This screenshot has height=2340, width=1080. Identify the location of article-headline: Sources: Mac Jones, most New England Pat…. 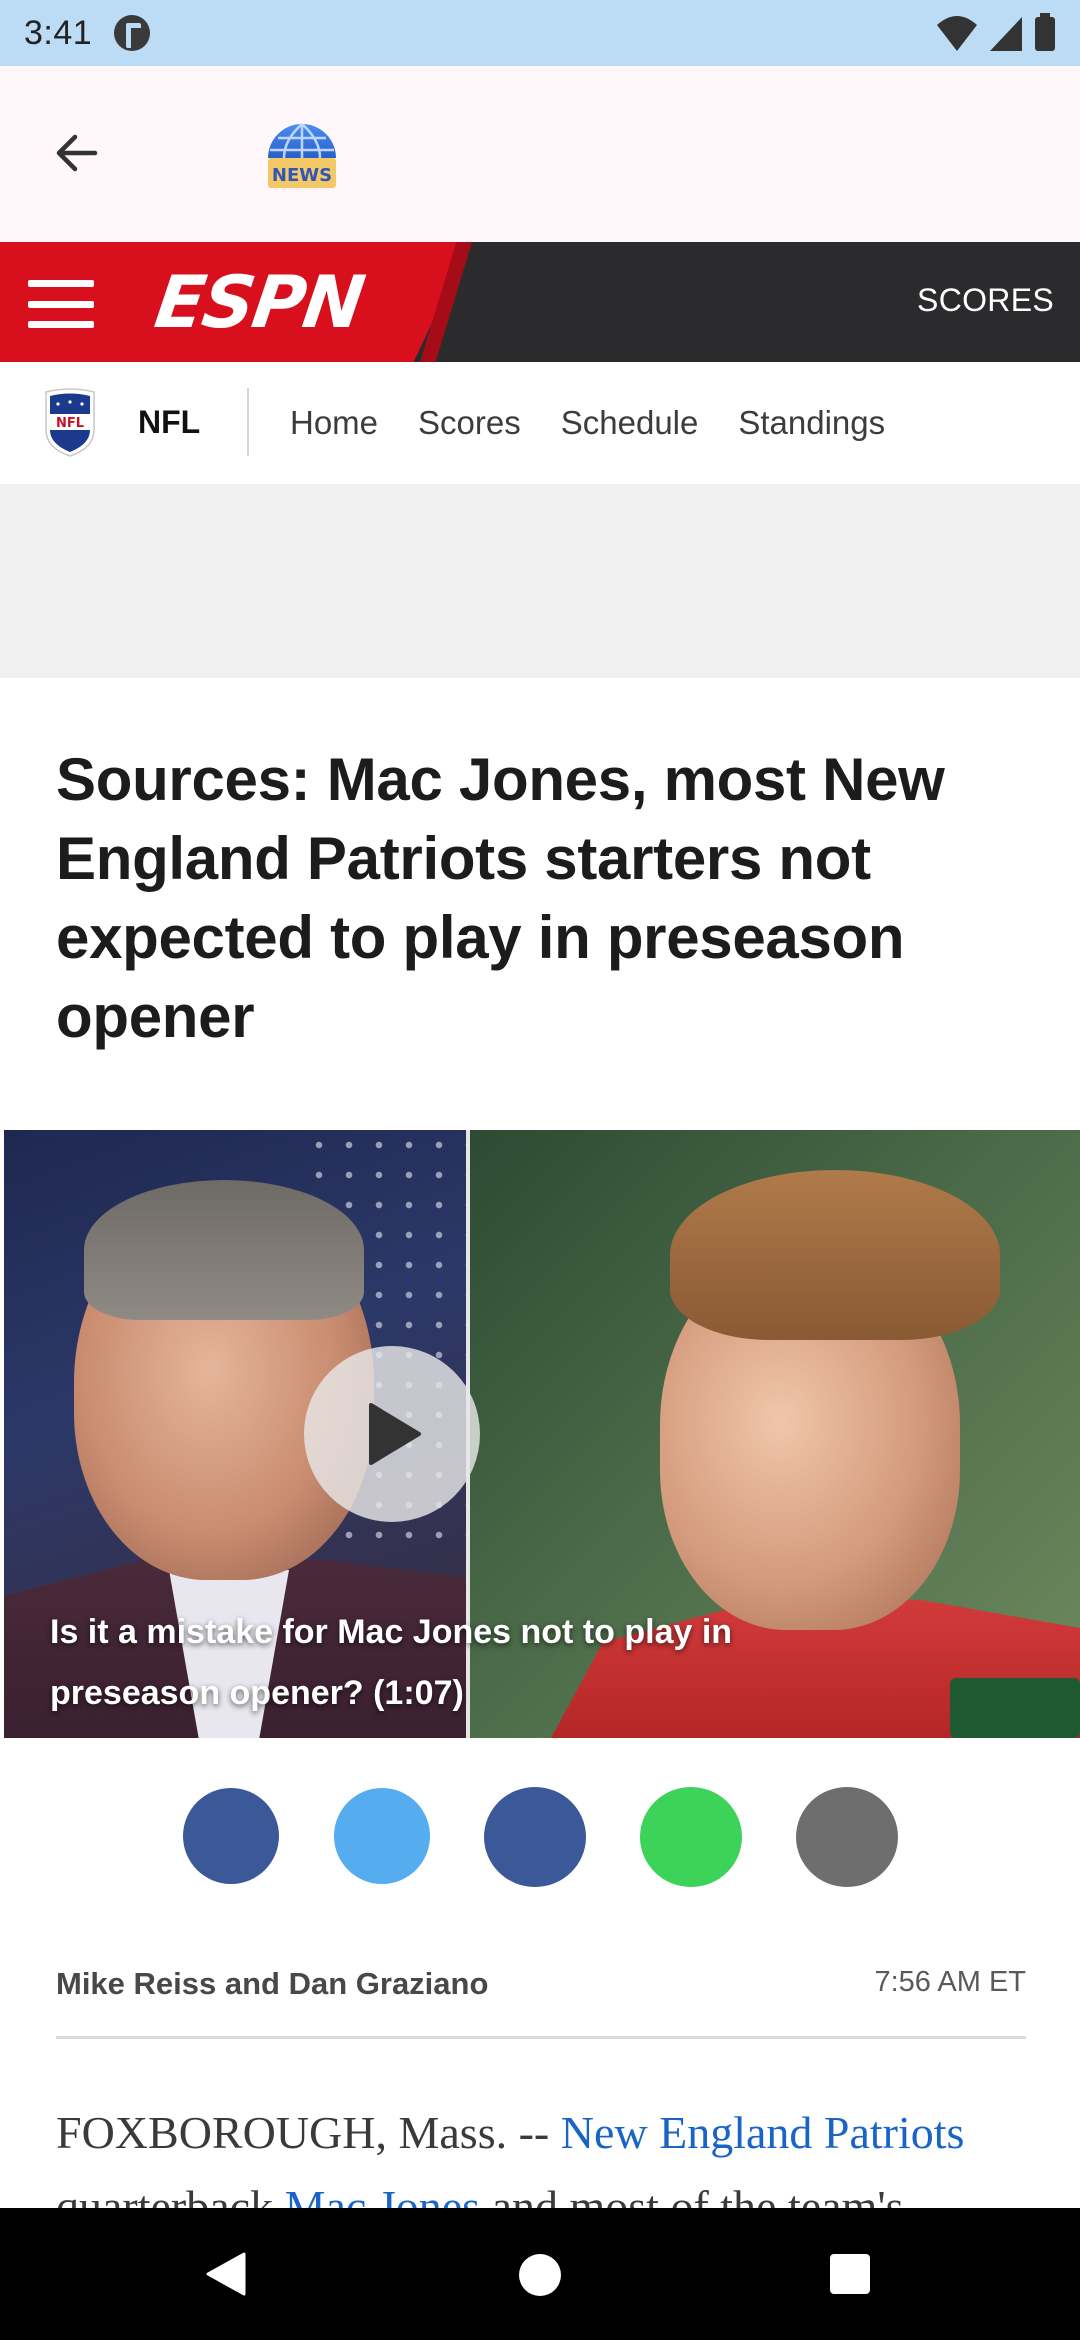
(500, 898).